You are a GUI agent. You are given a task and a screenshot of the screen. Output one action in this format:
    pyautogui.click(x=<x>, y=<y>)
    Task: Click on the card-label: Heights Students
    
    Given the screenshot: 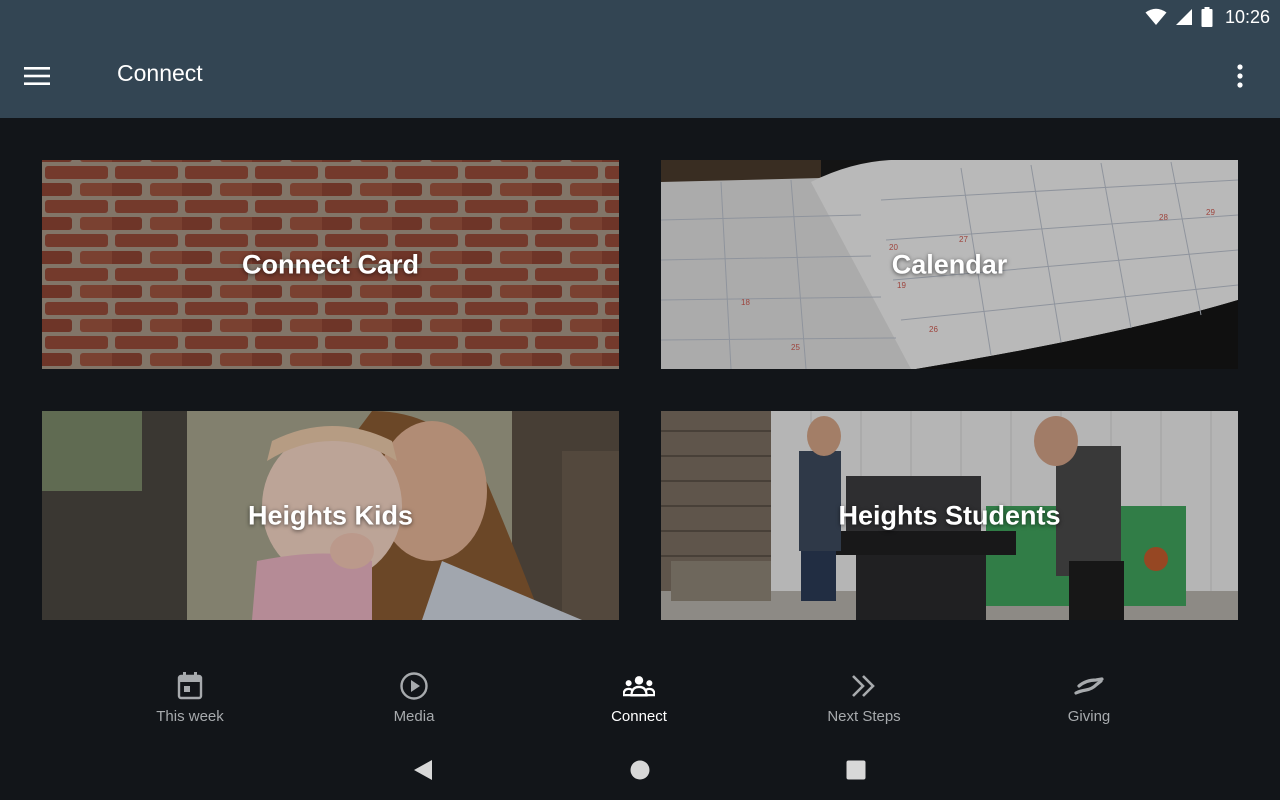 What is the action you would take?
    pyautogui.click(x=949, y=515)
    